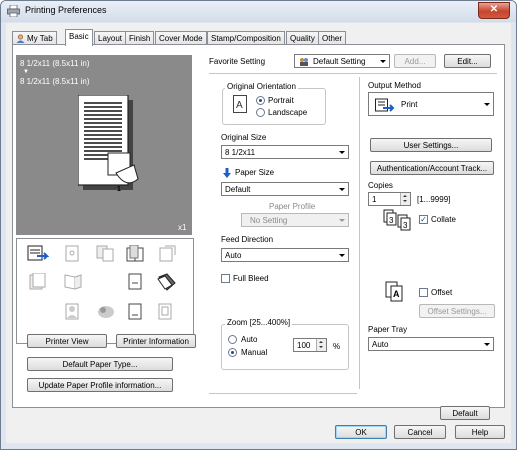  I want to click on zoom-auto-label: Auto, so click(249, 339).